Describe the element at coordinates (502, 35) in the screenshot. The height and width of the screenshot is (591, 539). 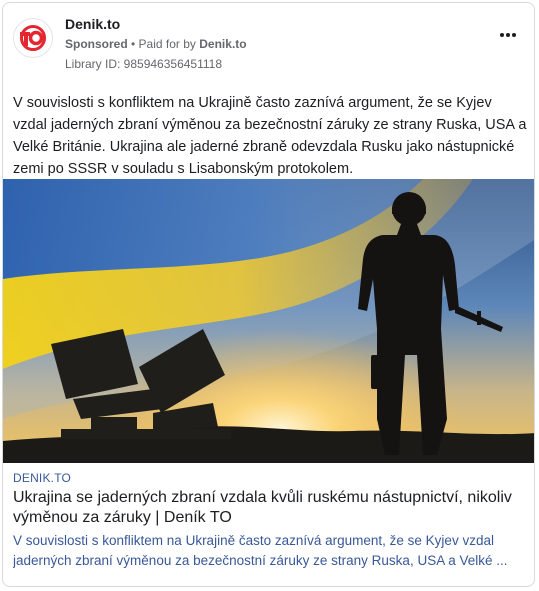
I see `more-horizontal-icon` at that location.